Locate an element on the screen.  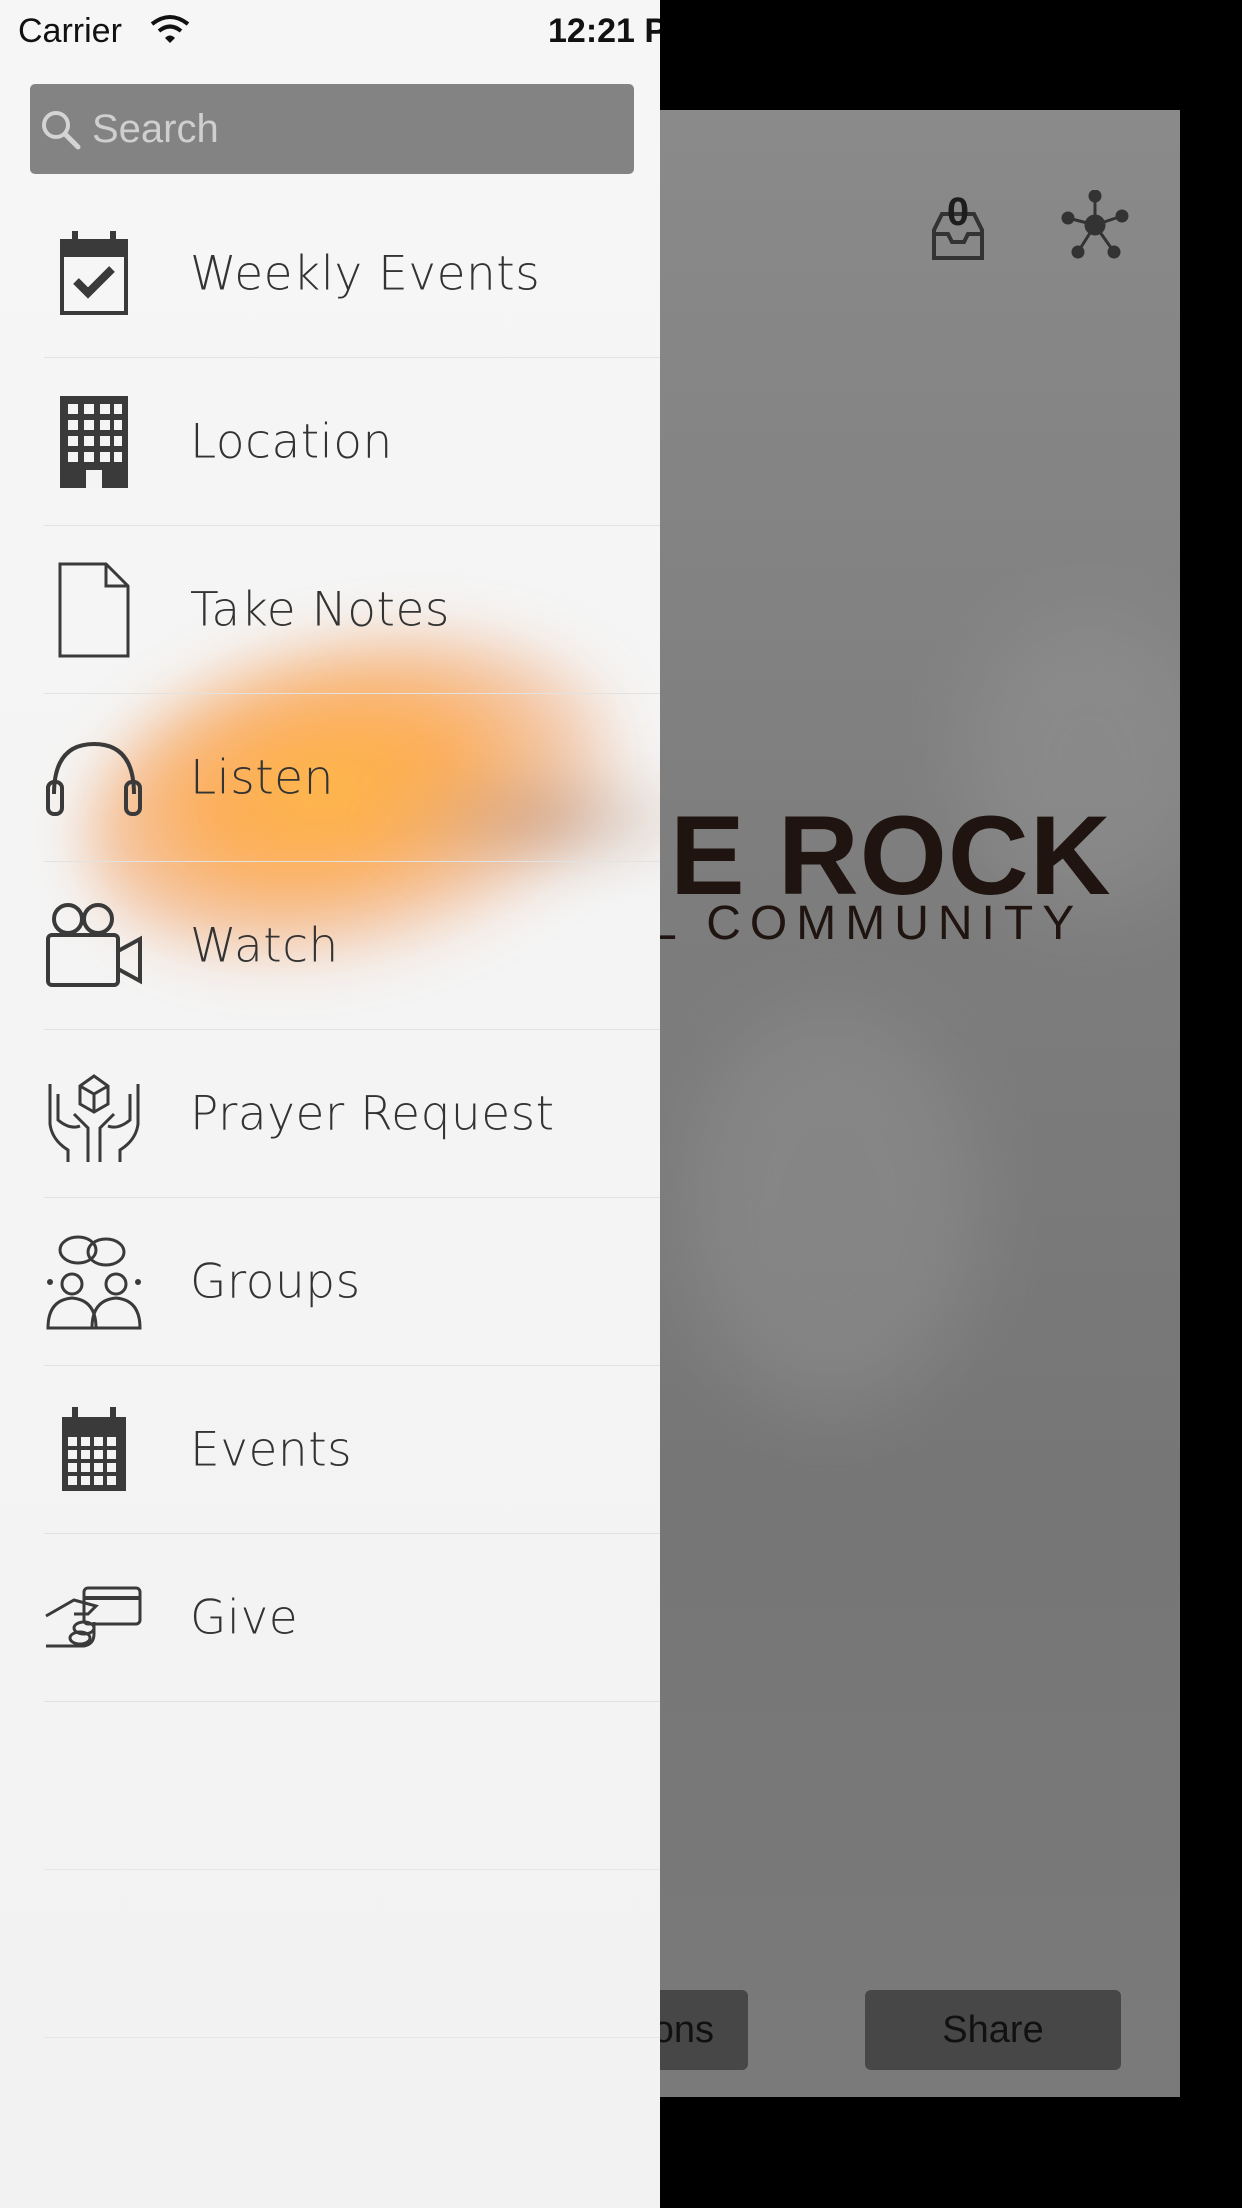
menu-label: Location is located at coordinates (291, 442).